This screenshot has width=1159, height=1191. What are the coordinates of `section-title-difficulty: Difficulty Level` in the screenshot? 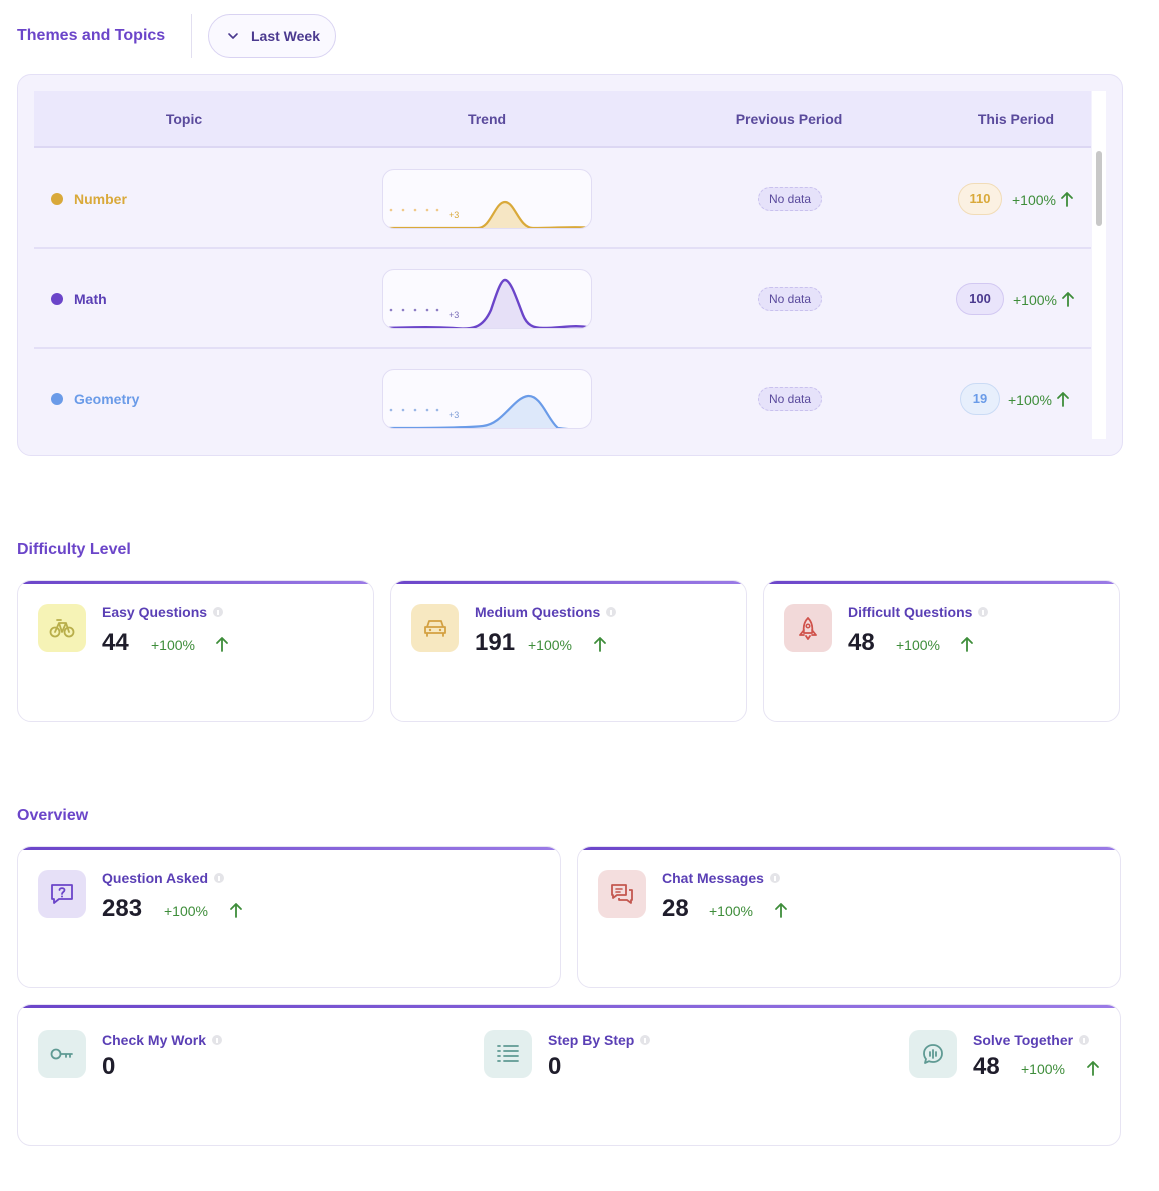 It's located at (74, 549).